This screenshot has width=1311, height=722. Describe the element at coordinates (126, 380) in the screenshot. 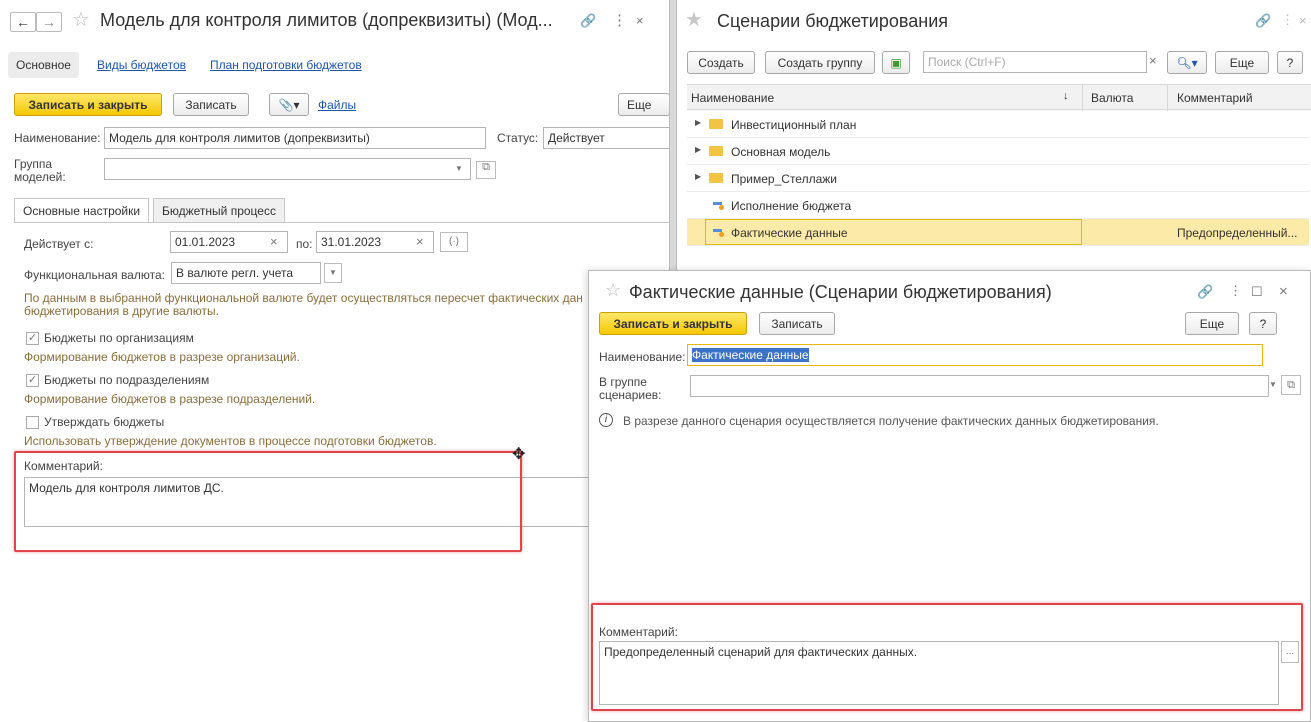

I see `depts-checkbox-label: Бюджеты по подразделениям` at that location.